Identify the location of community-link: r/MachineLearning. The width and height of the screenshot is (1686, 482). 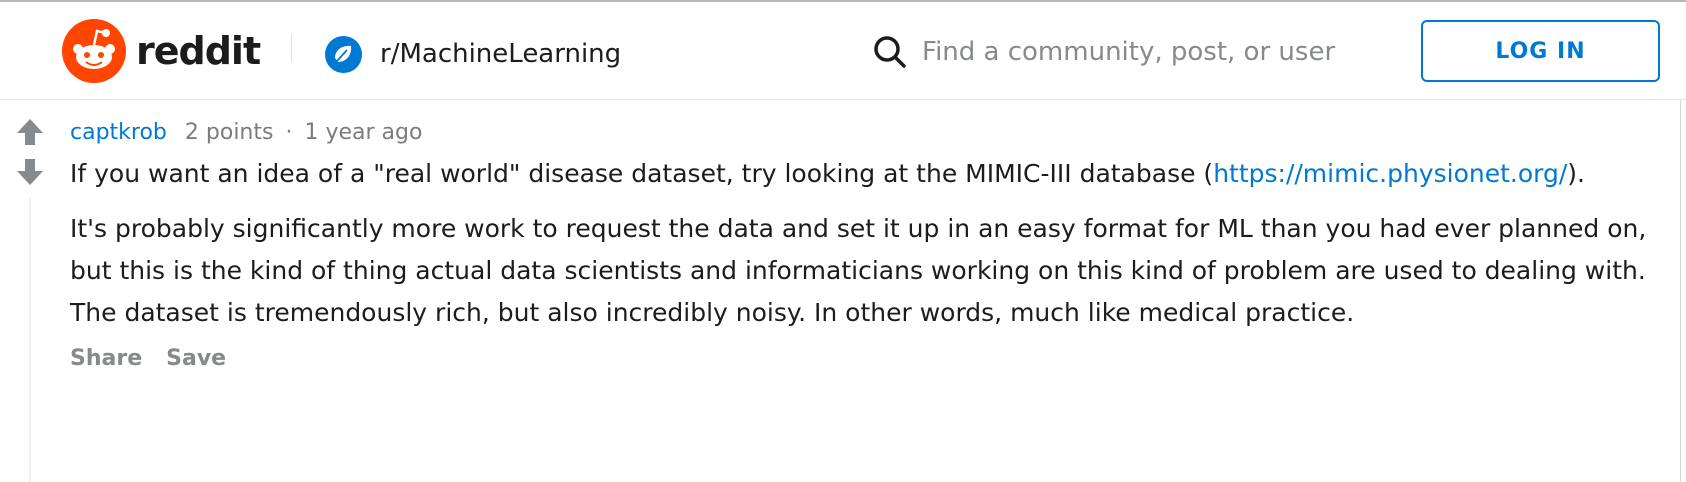
(473, 54).